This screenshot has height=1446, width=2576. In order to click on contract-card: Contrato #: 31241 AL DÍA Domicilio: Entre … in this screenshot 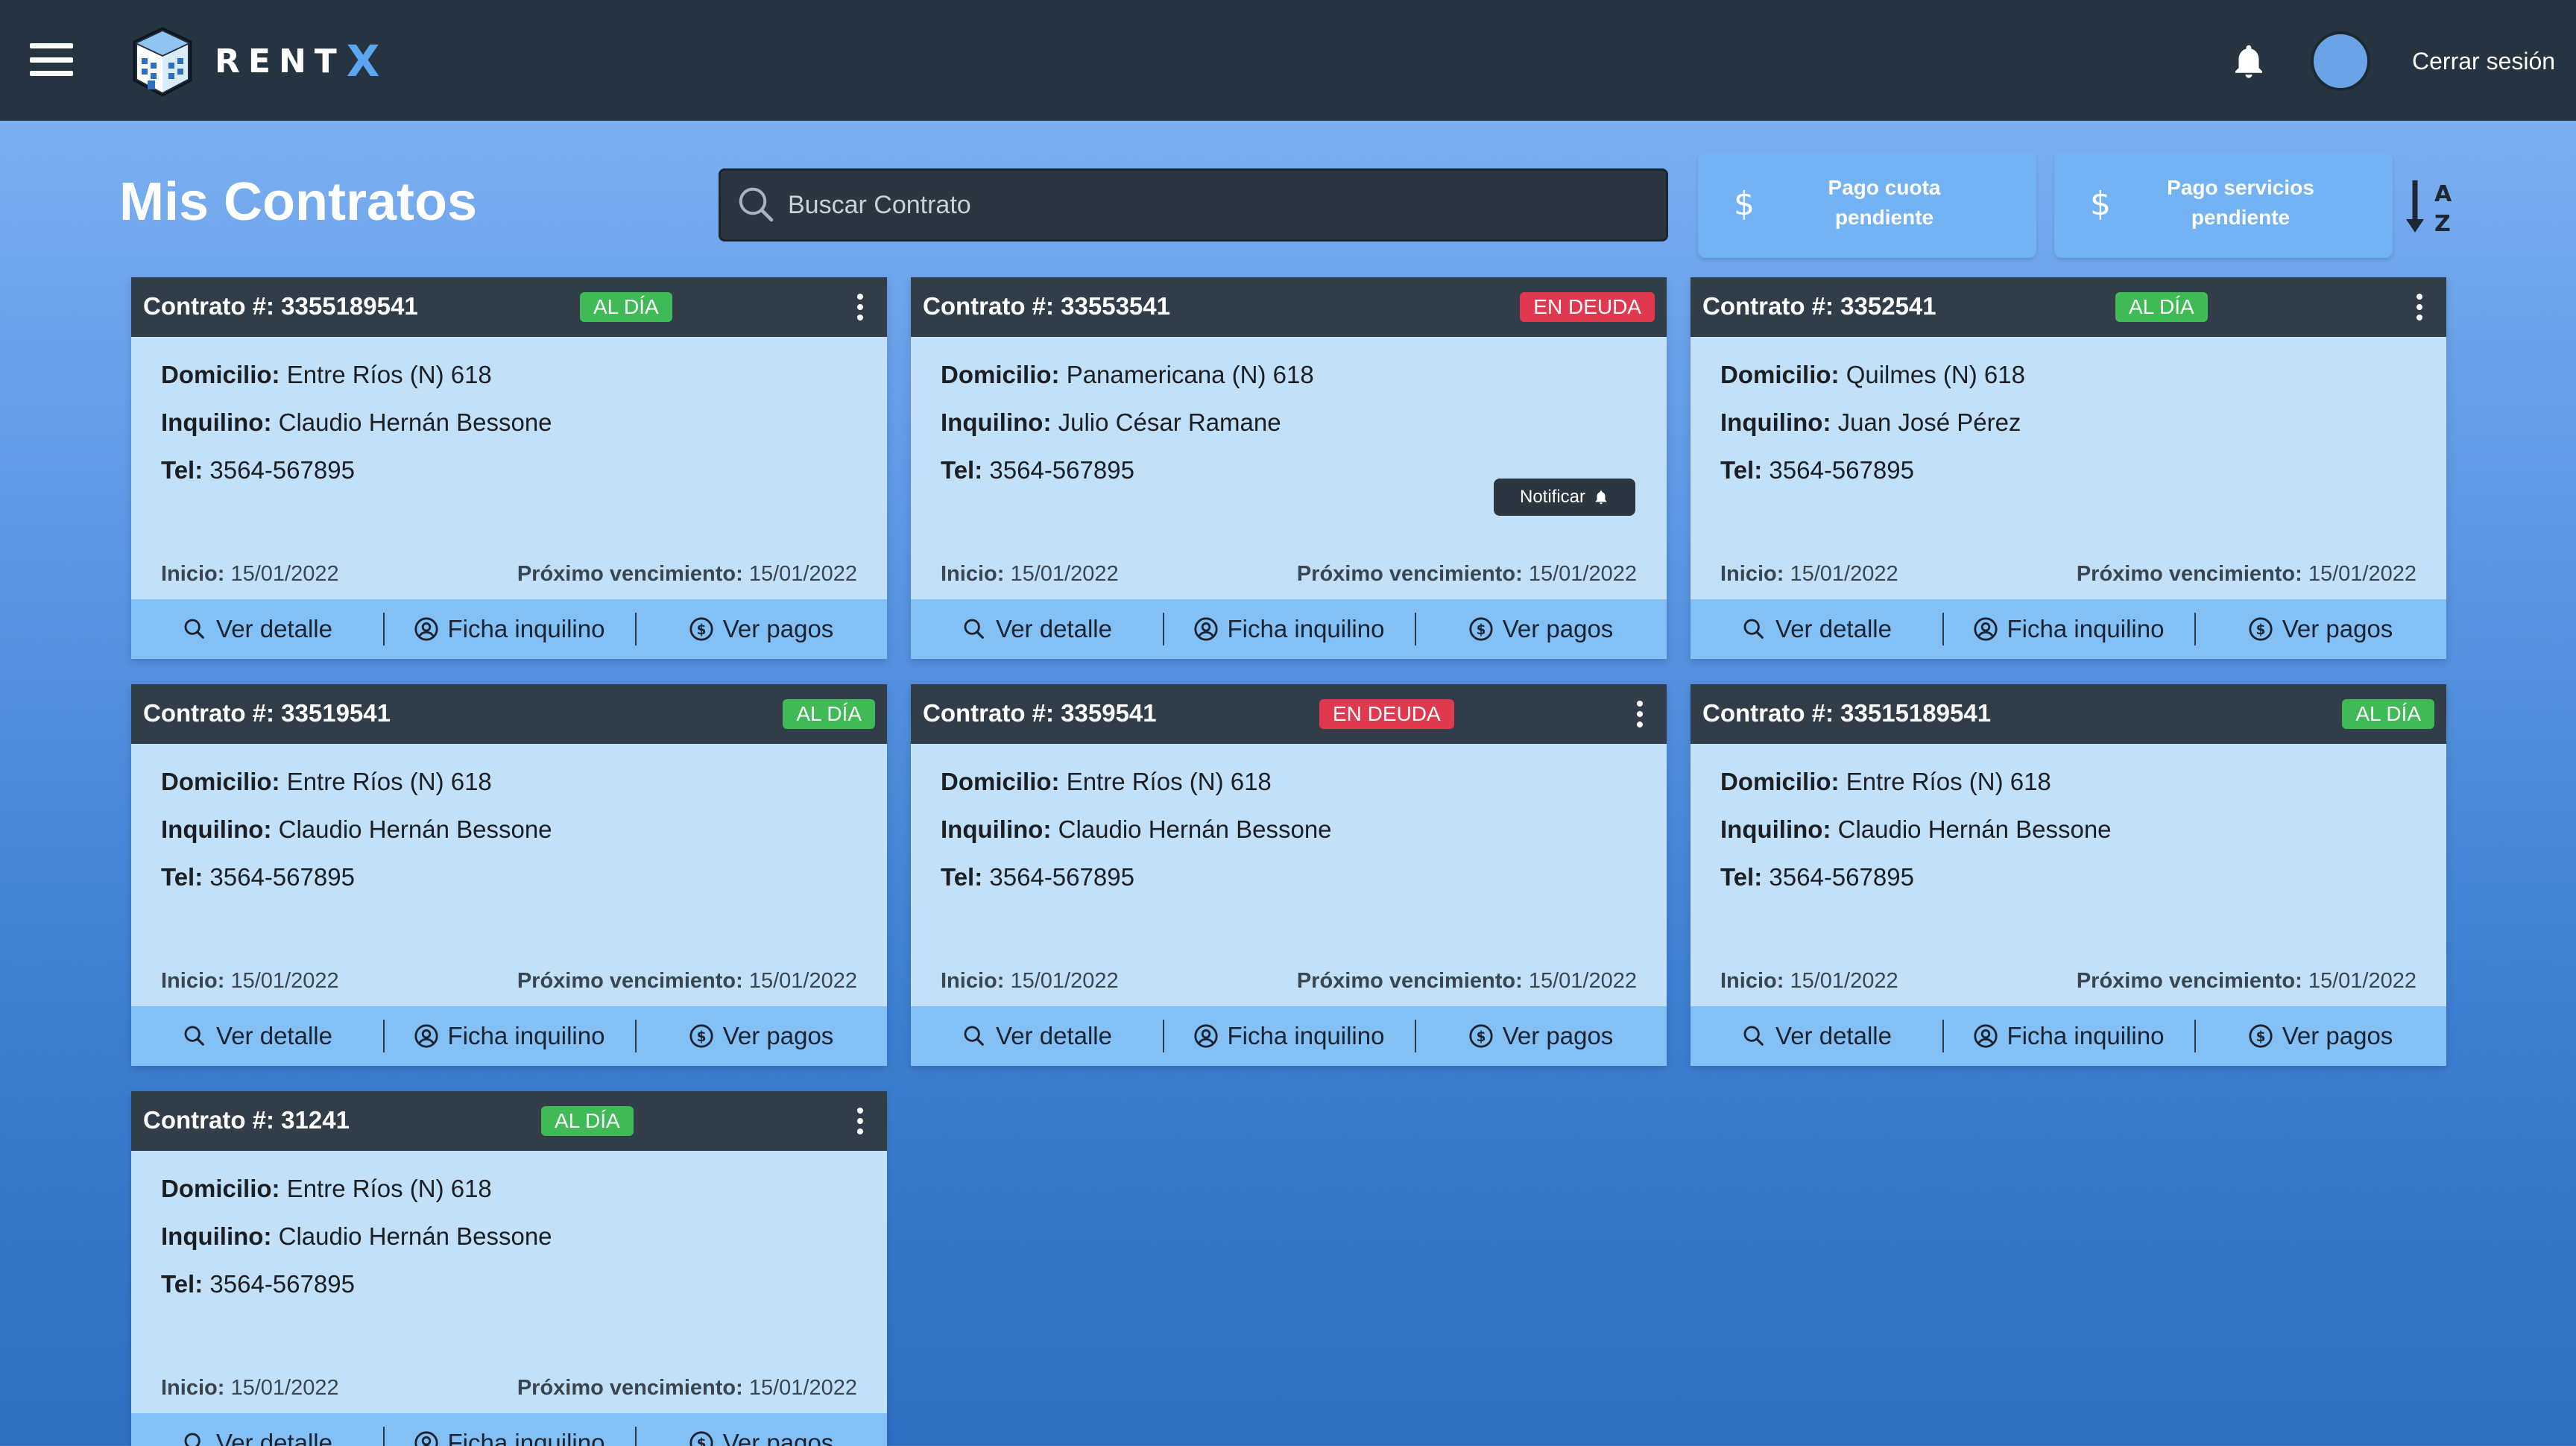, I will do `click(509, 1268)`.